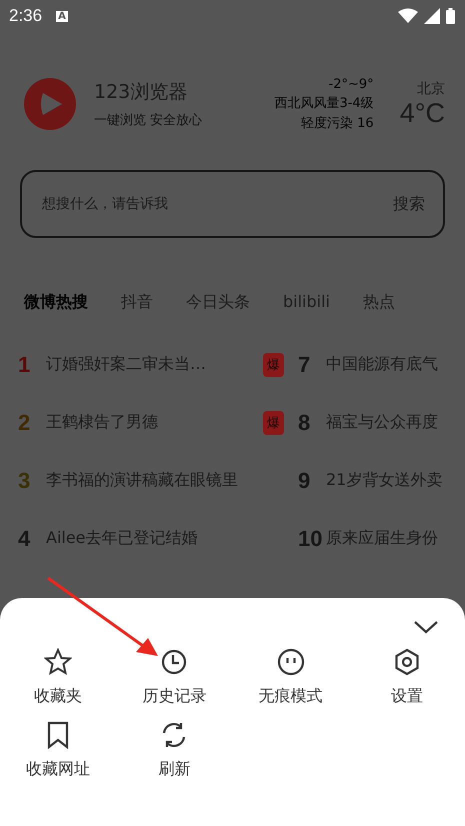 The image size is (465, 826). Describe the element at coordinates (384, 480) in the screenshot. I see `hot-topic-link: 21岁背女送外卖` at that location.